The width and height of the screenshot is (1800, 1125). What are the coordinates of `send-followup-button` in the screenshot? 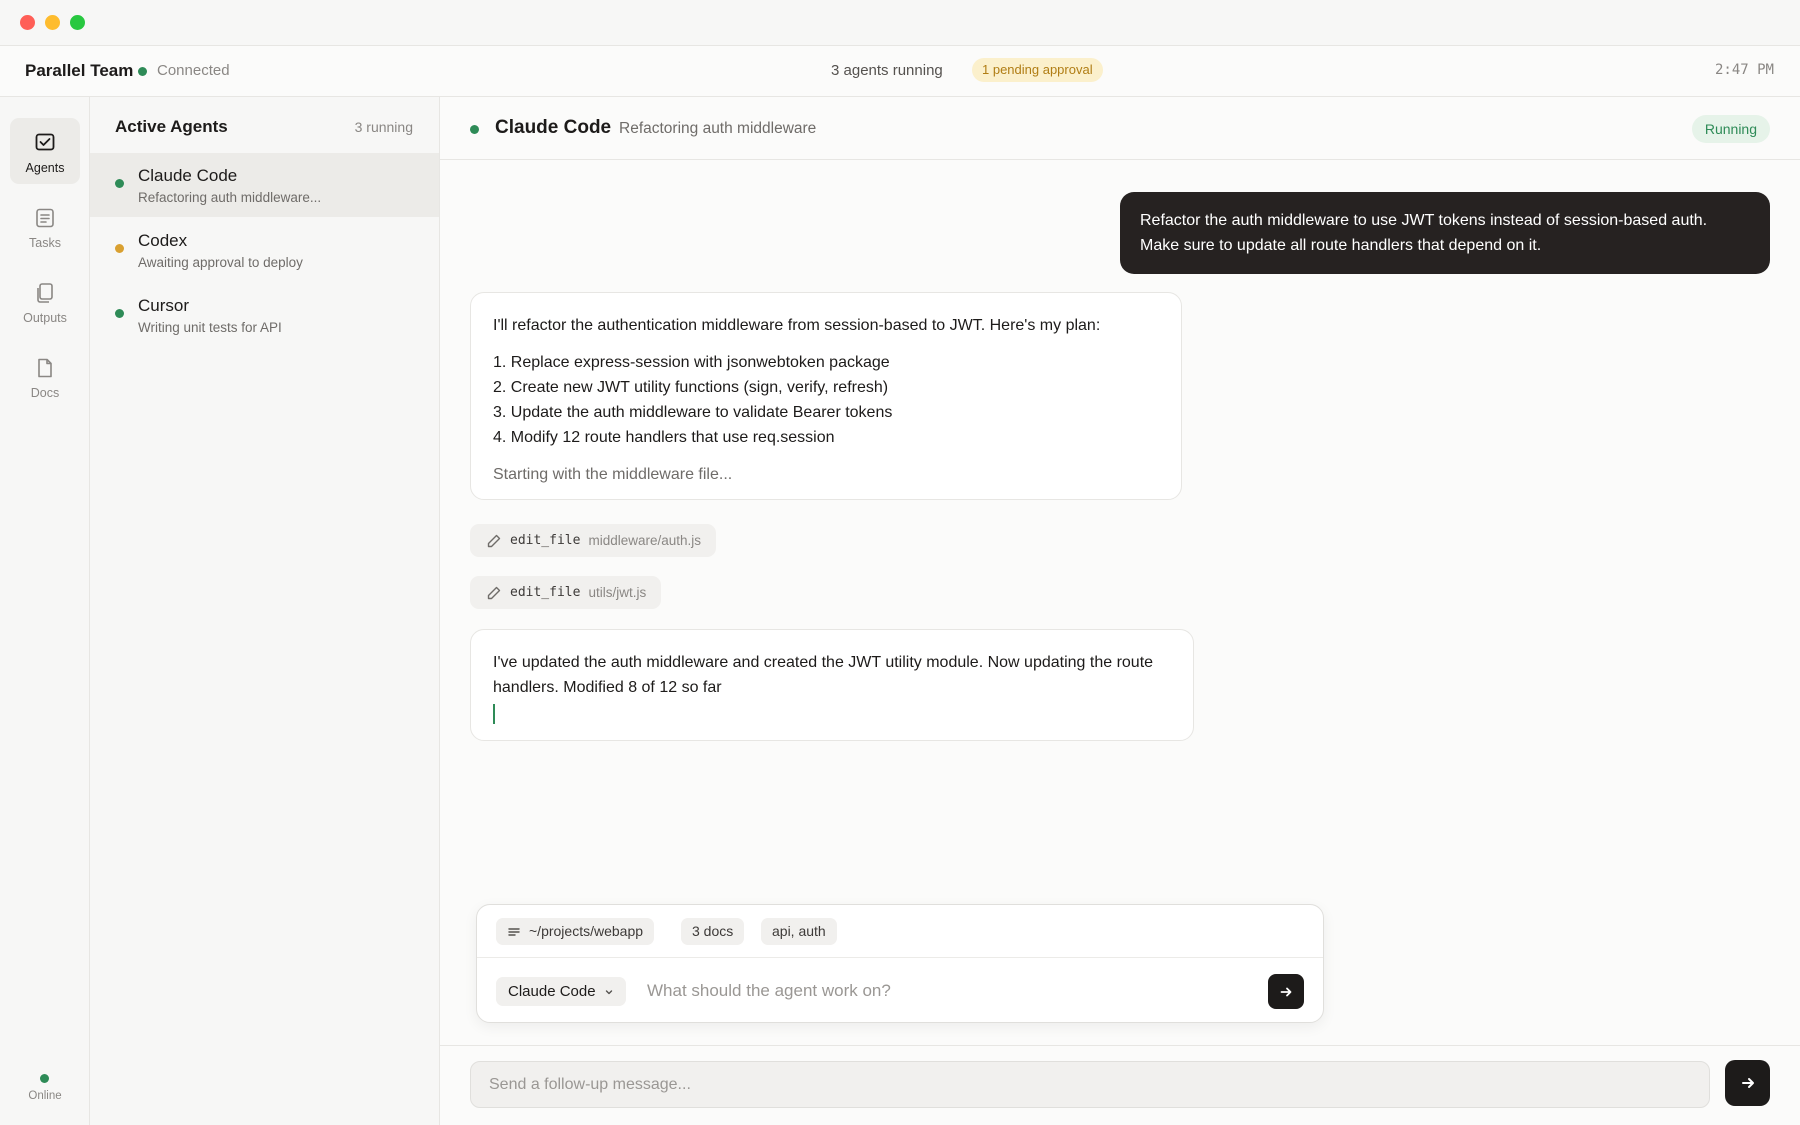 It's located at (1747, 1083).